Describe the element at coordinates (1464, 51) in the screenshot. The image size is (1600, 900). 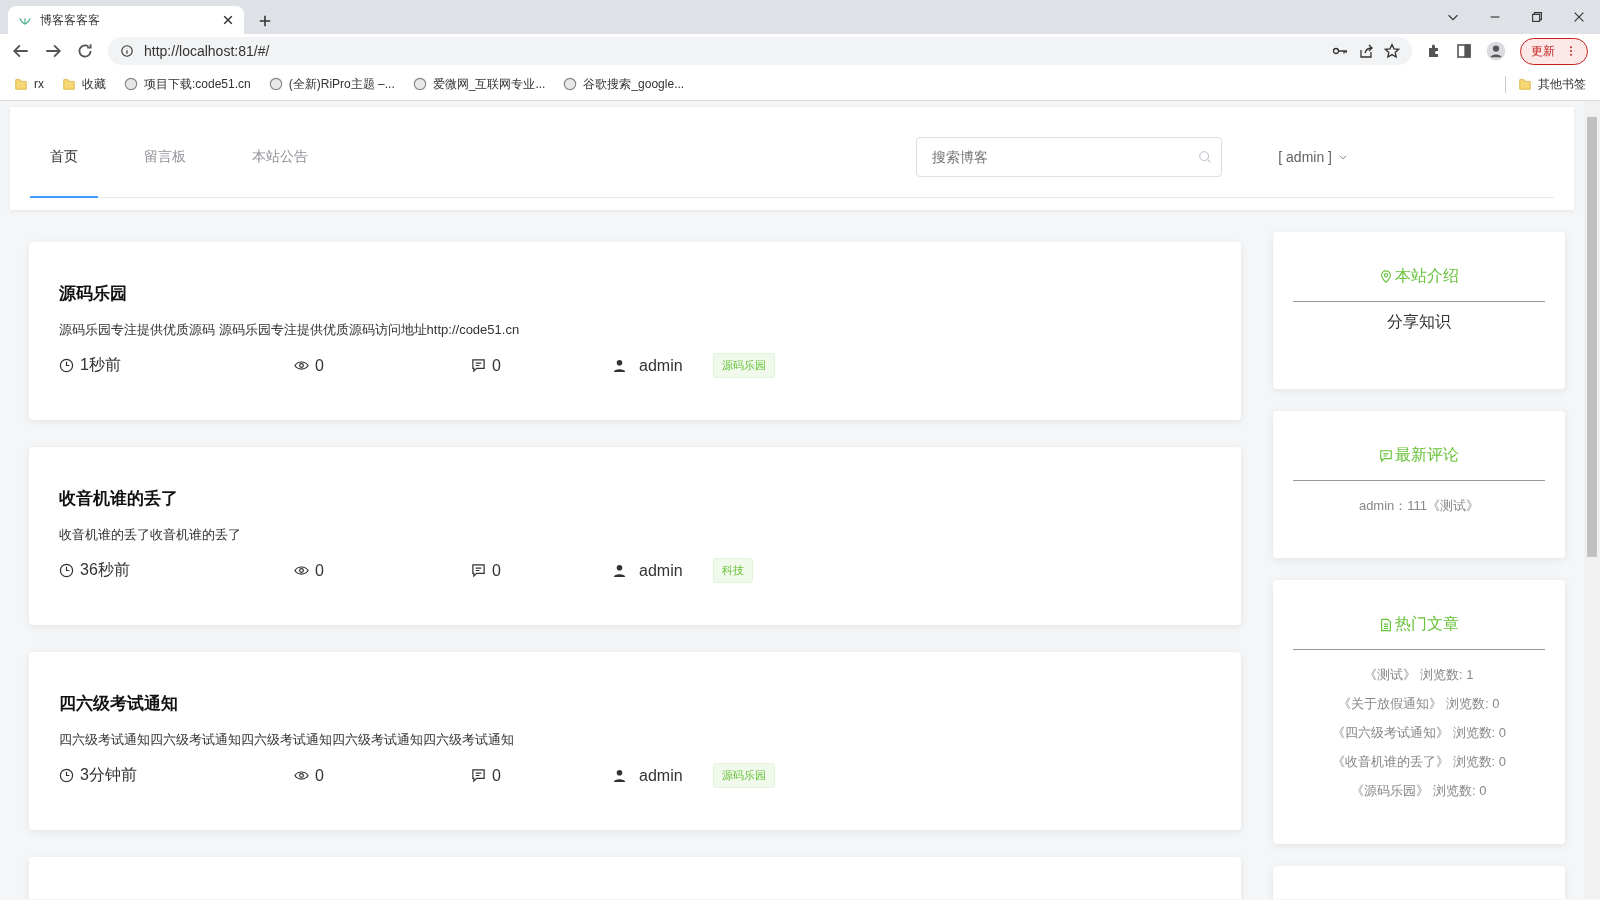
I see `side-panel-icon` at that location.